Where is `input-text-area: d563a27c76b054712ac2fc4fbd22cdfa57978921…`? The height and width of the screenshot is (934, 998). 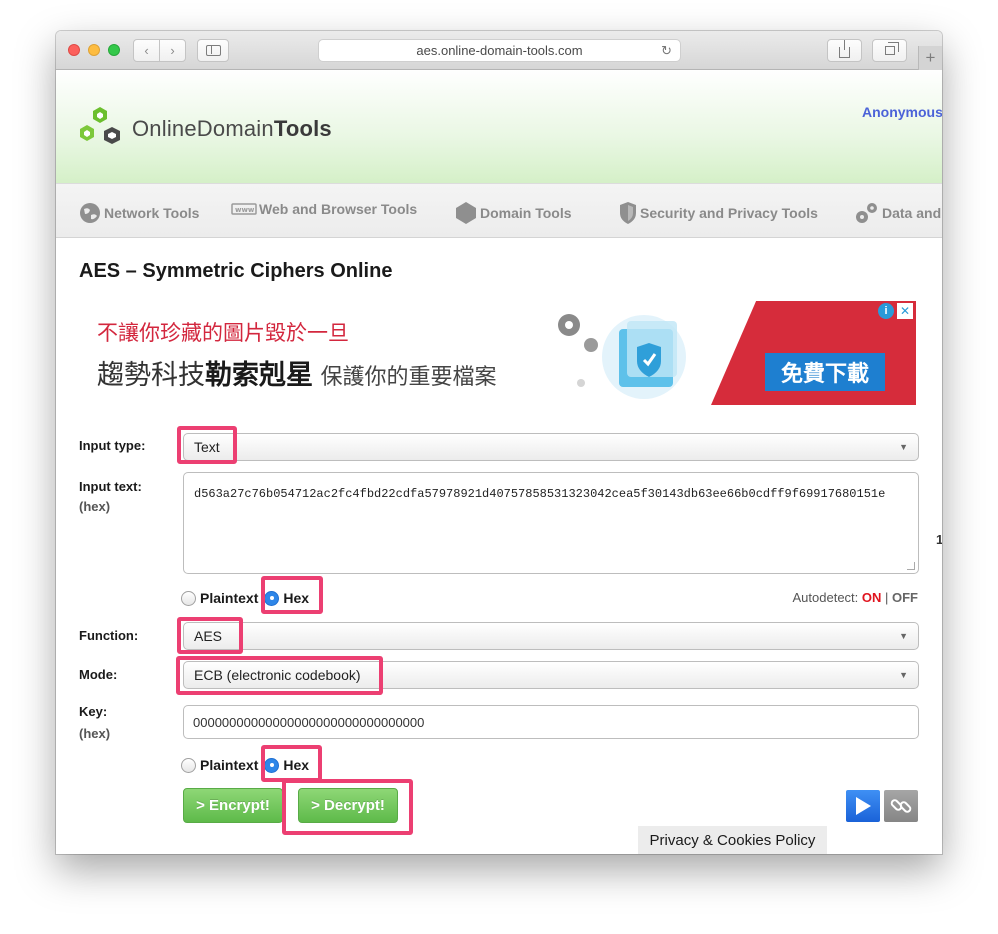
input-text-area: d563a27c76b054712ac2fc4fbd22cdfa57978921… is located at coordinates (551, 523).